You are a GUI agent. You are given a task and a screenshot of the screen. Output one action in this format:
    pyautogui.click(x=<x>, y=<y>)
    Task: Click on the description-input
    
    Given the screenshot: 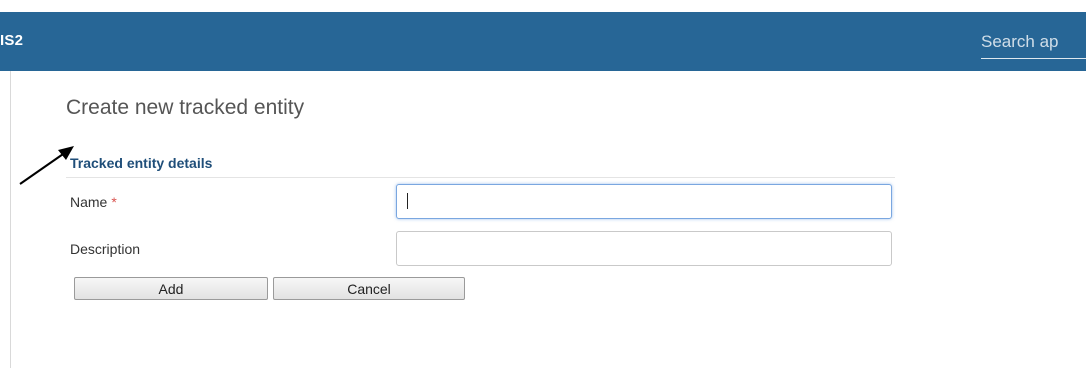 What is the action you would take?
    pyautogui.click(x=644, y=248)
    